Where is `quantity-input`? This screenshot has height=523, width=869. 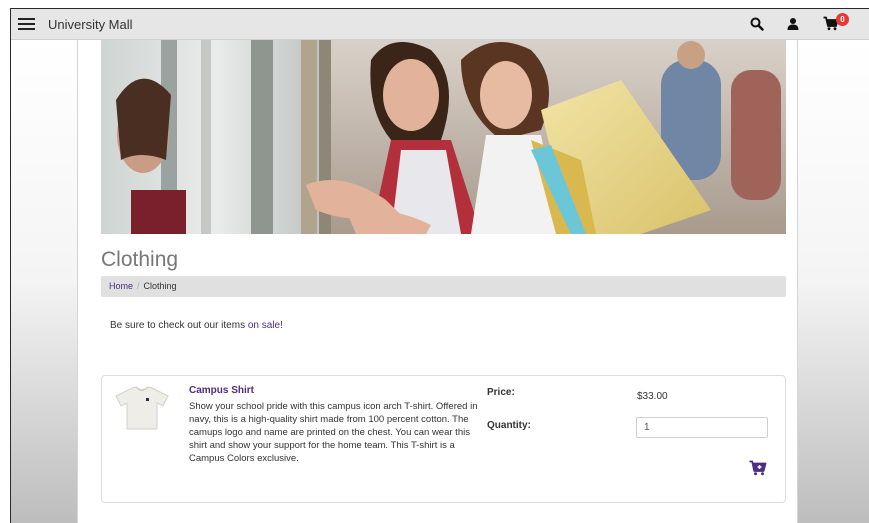
quantity-input is located at coordinates (702, 427).